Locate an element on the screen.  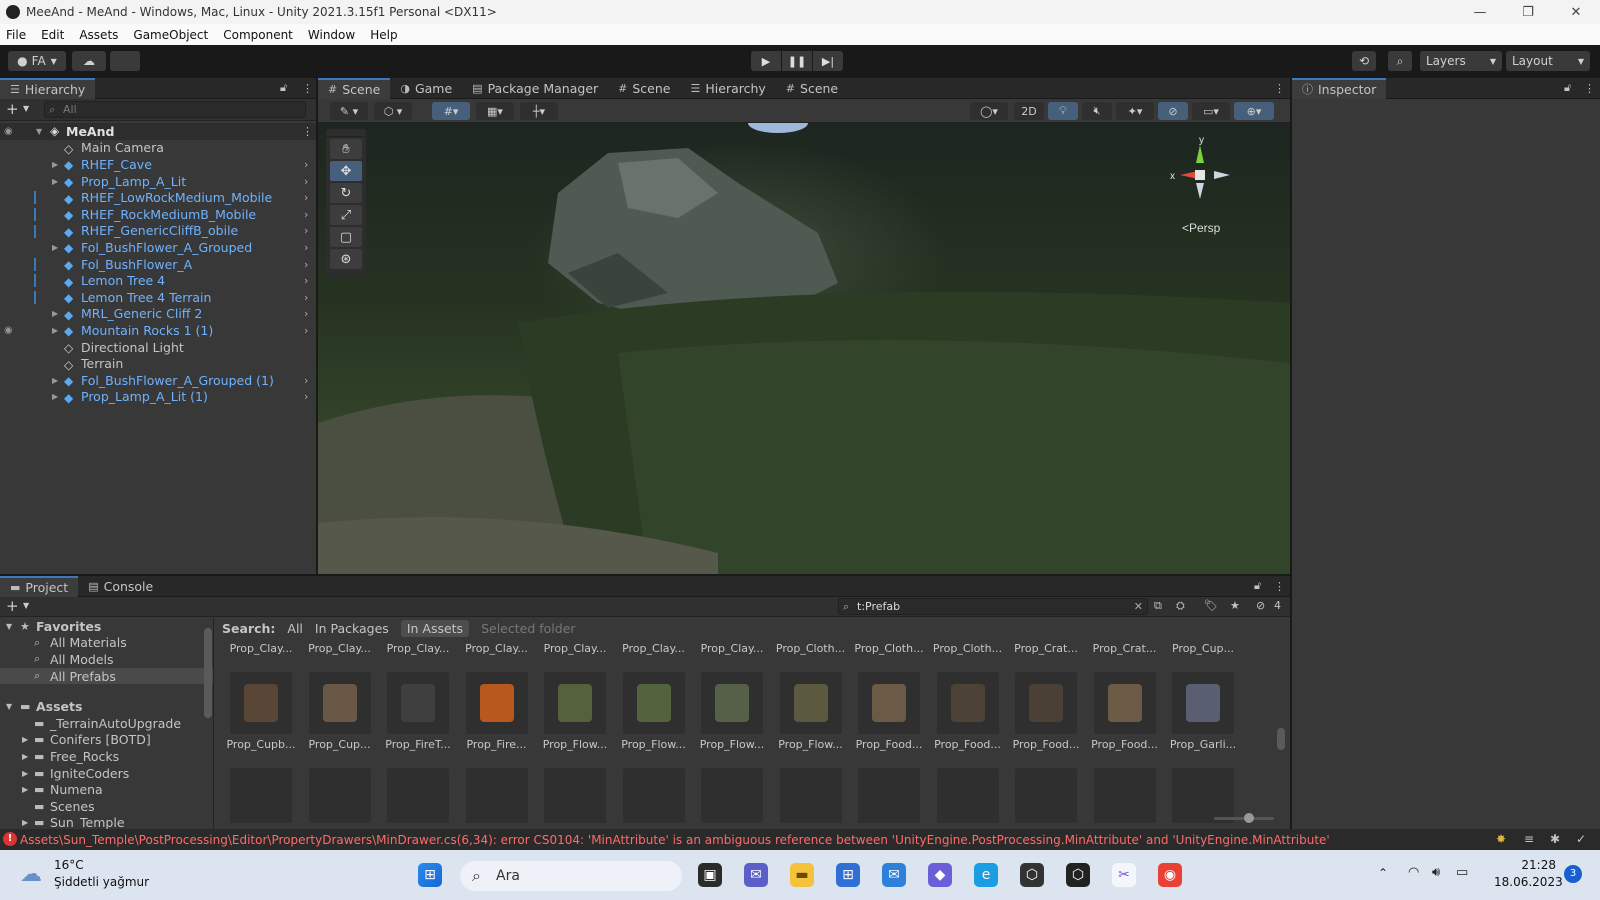
taskbar-search: ⌕ Ara is located at coordinates (571, 876).